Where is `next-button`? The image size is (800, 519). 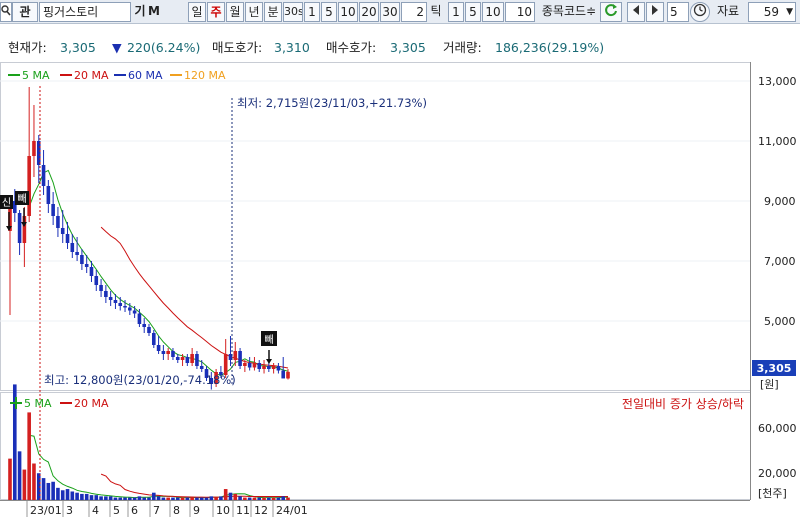
next-button is located at coordinates (655, 12).